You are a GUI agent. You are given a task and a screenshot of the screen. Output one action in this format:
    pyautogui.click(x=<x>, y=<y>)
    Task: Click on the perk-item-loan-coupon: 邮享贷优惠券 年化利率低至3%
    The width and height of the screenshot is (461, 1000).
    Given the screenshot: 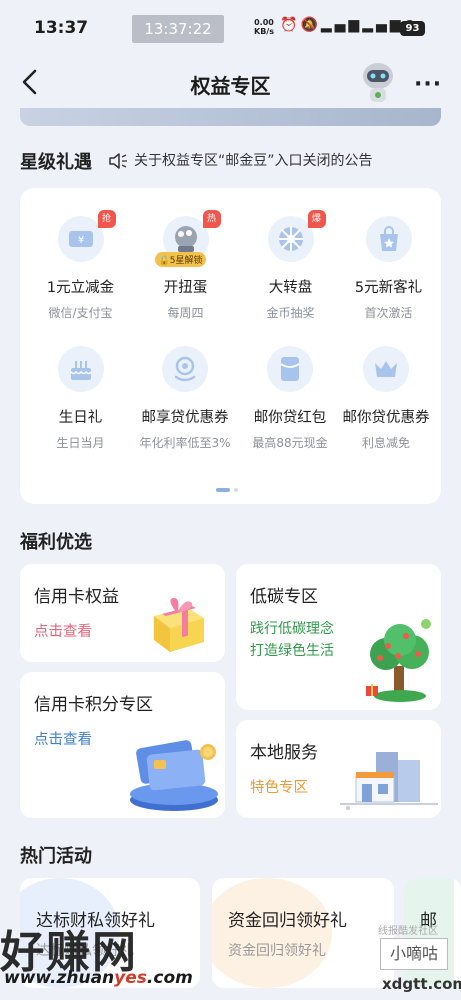 What is the action you would take?
    pyautogui.click(x=185, y=398)
    